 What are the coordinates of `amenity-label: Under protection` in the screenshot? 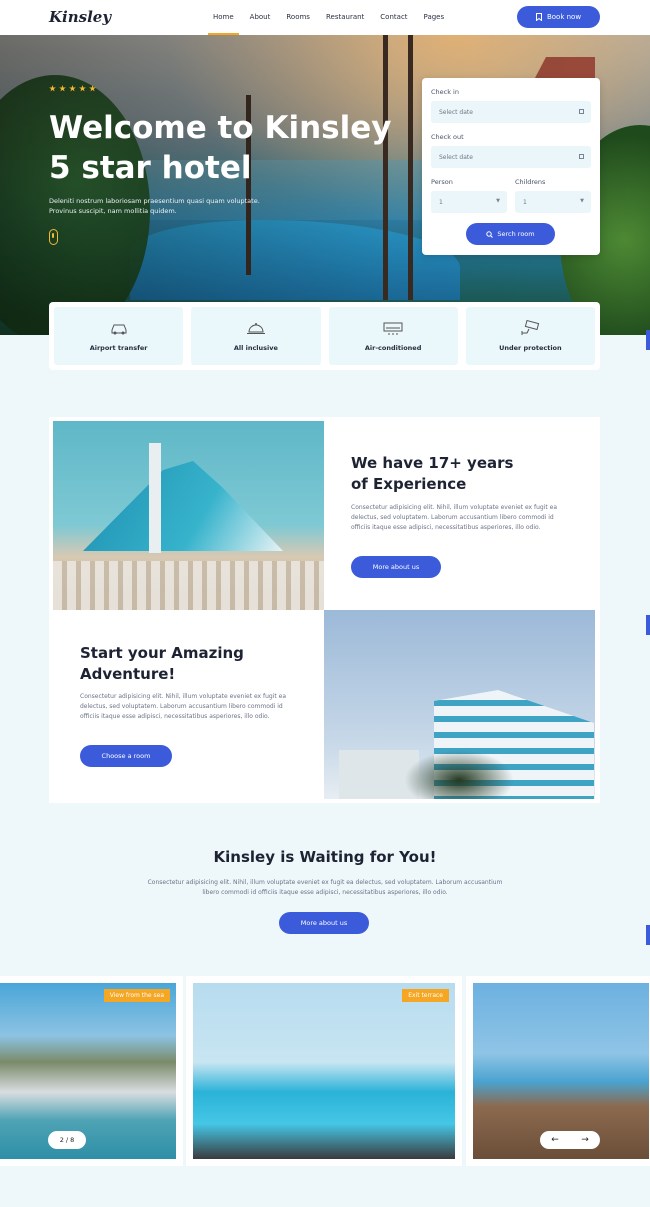 It's located at (530, 348).